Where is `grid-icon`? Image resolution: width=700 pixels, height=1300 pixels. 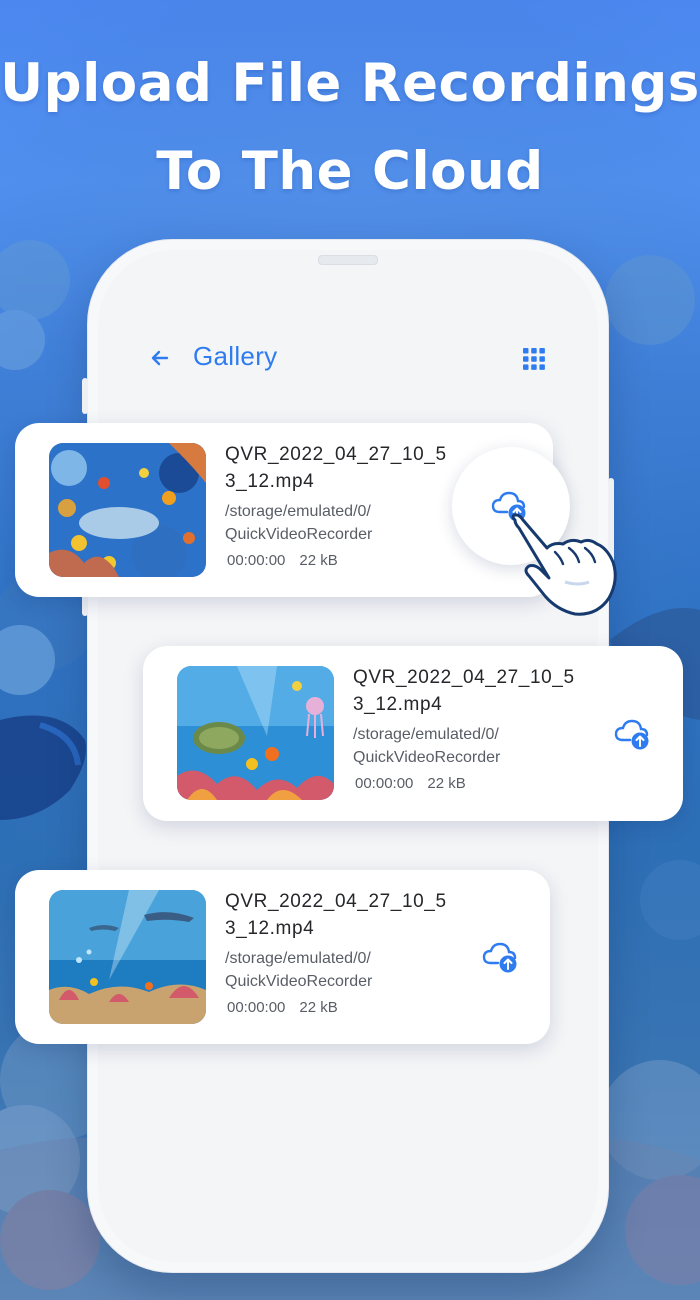 grid-icon is located at coordinates (534, 359).